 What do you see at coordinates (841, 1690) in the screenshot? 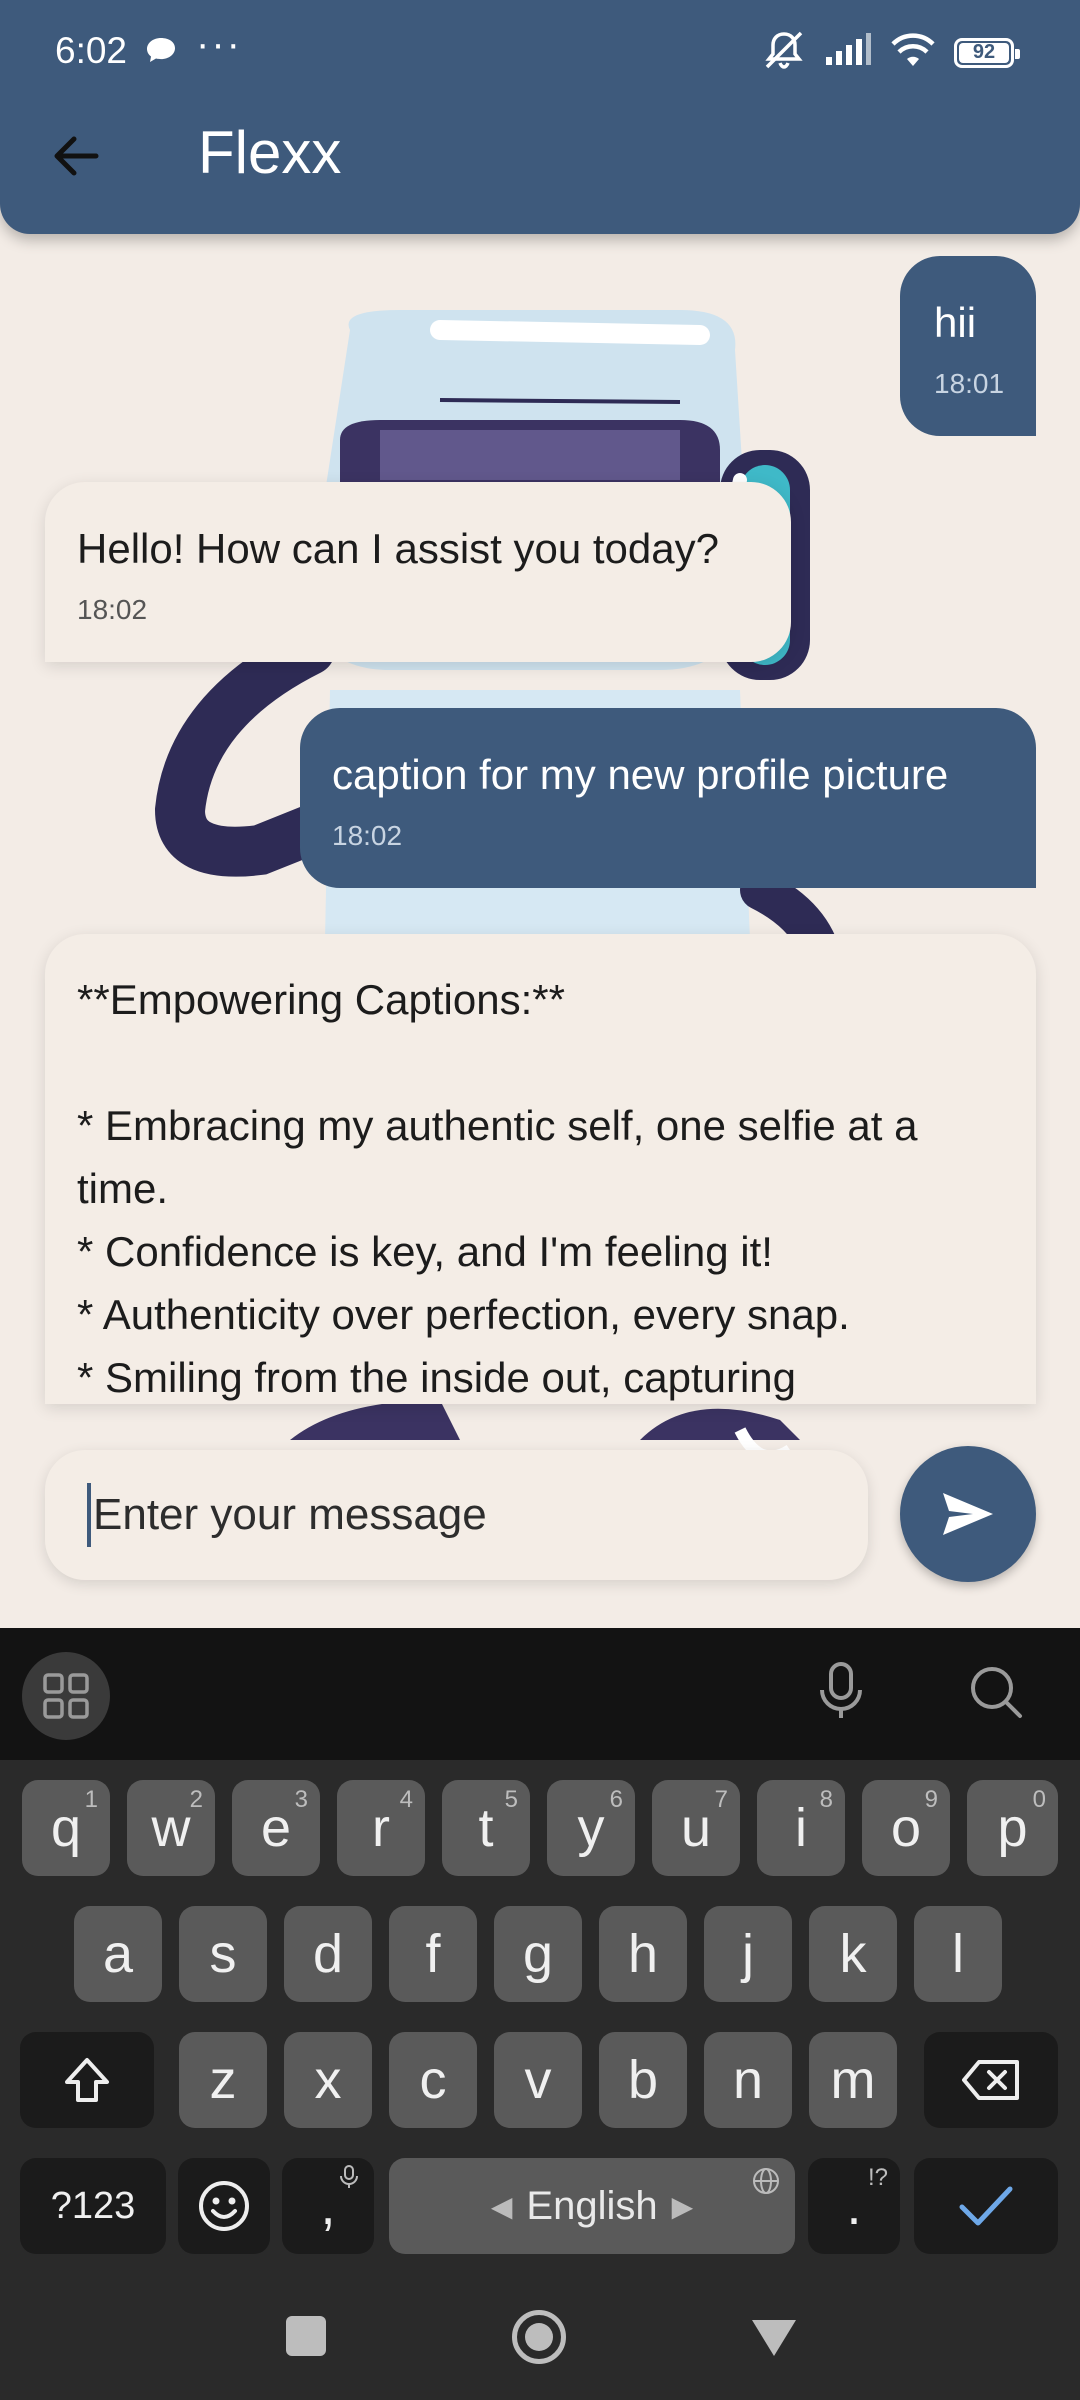
I see `microphone-icon` at bounding box center [841, 1690].